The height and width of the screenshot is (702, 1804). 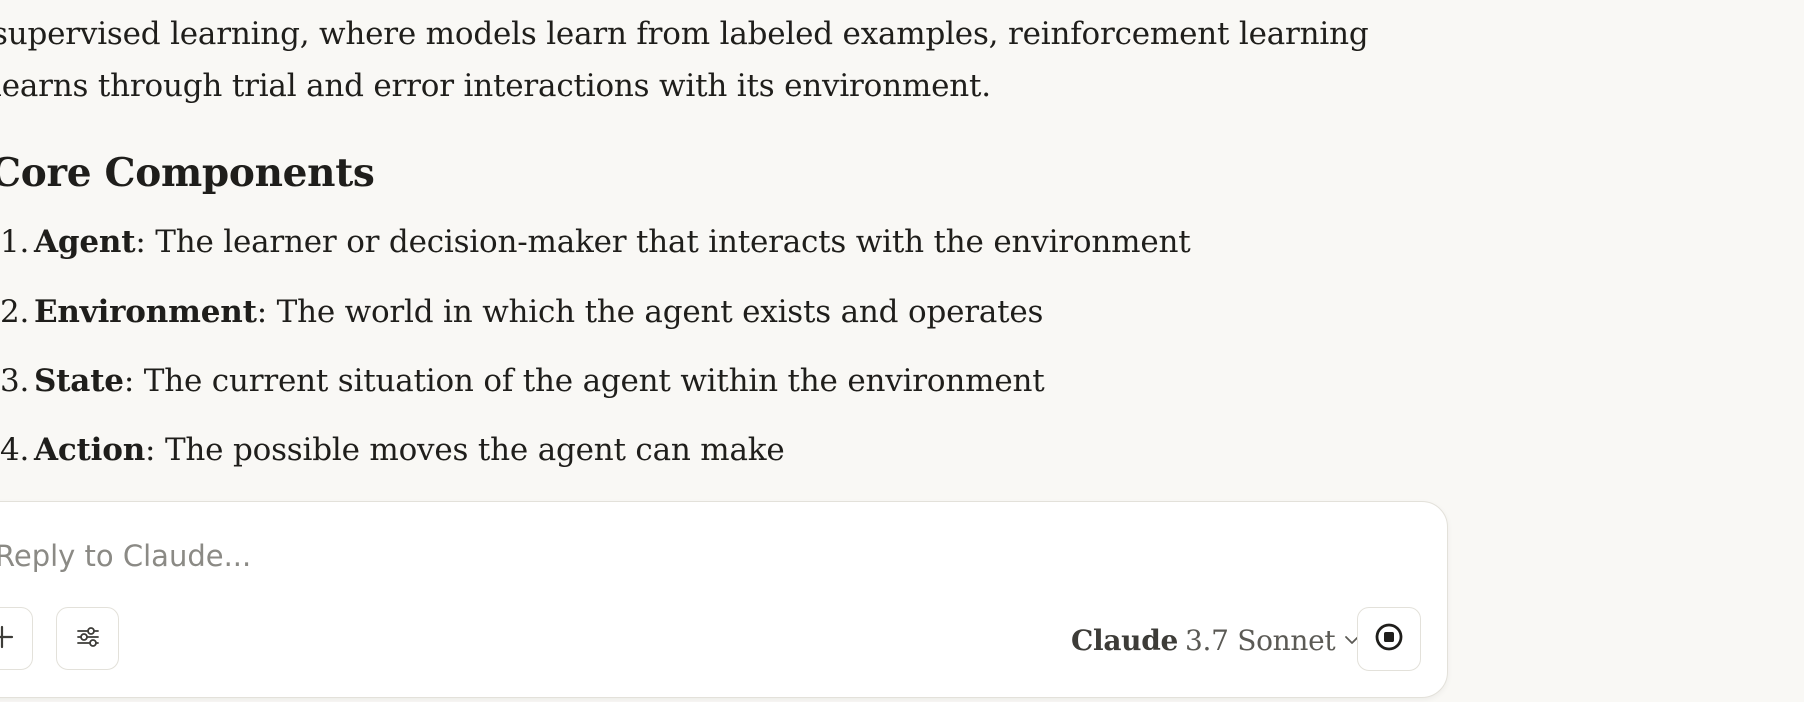 What do you see at coordinates (15, 381) in the screenshot?
I see `list-number: 3.` at bounding box center [15, 381].